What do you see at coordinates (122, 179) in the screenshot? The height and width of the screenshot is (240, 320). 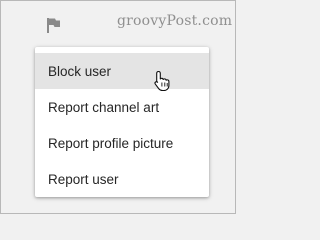 I see `menu-item-report-user: Report user` at bounding box center [122, 179].